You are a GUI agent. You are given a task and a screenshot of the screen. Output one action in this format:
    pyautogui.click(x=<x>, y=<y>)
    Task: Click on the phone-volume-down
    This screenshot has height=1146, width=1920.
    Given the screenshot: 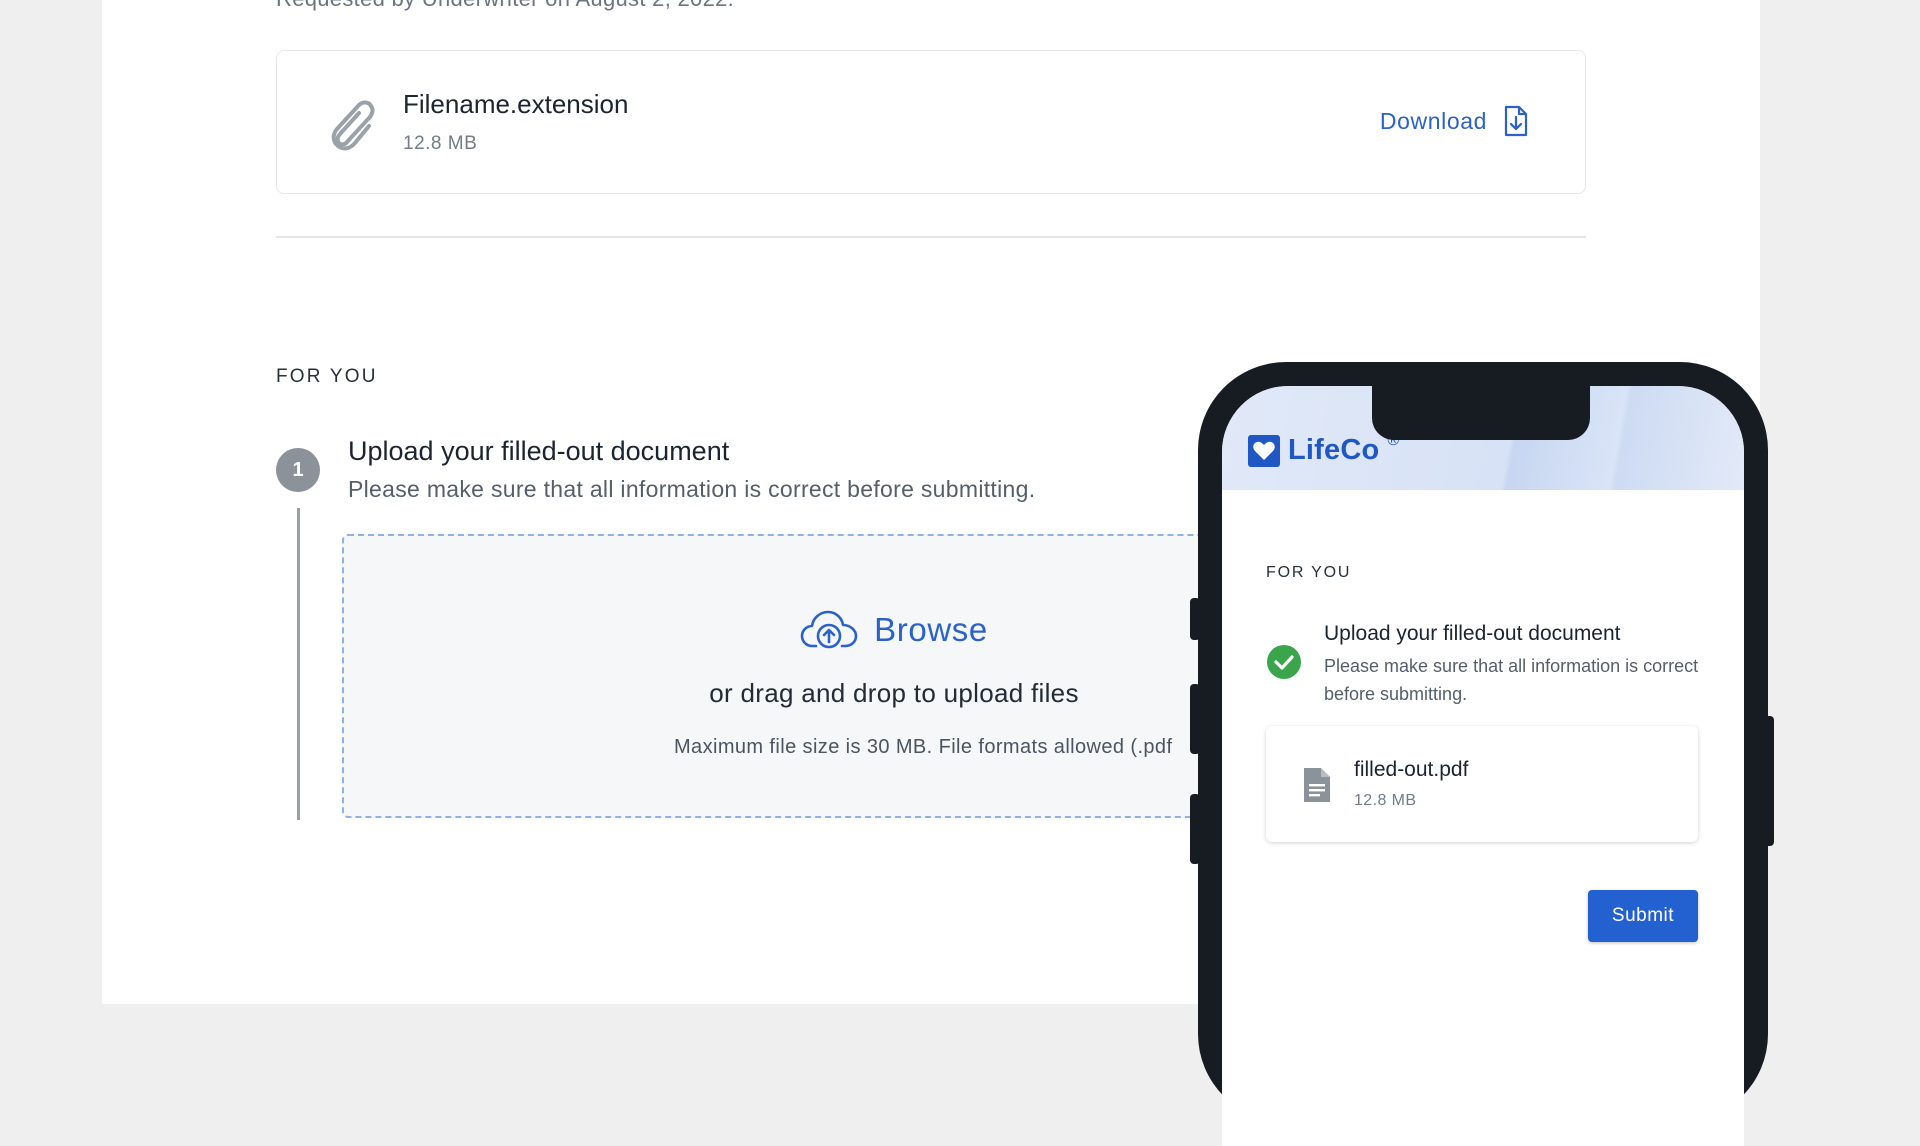 What is the action you would take?
    pyautogui.click(x=1195, y=829)
    